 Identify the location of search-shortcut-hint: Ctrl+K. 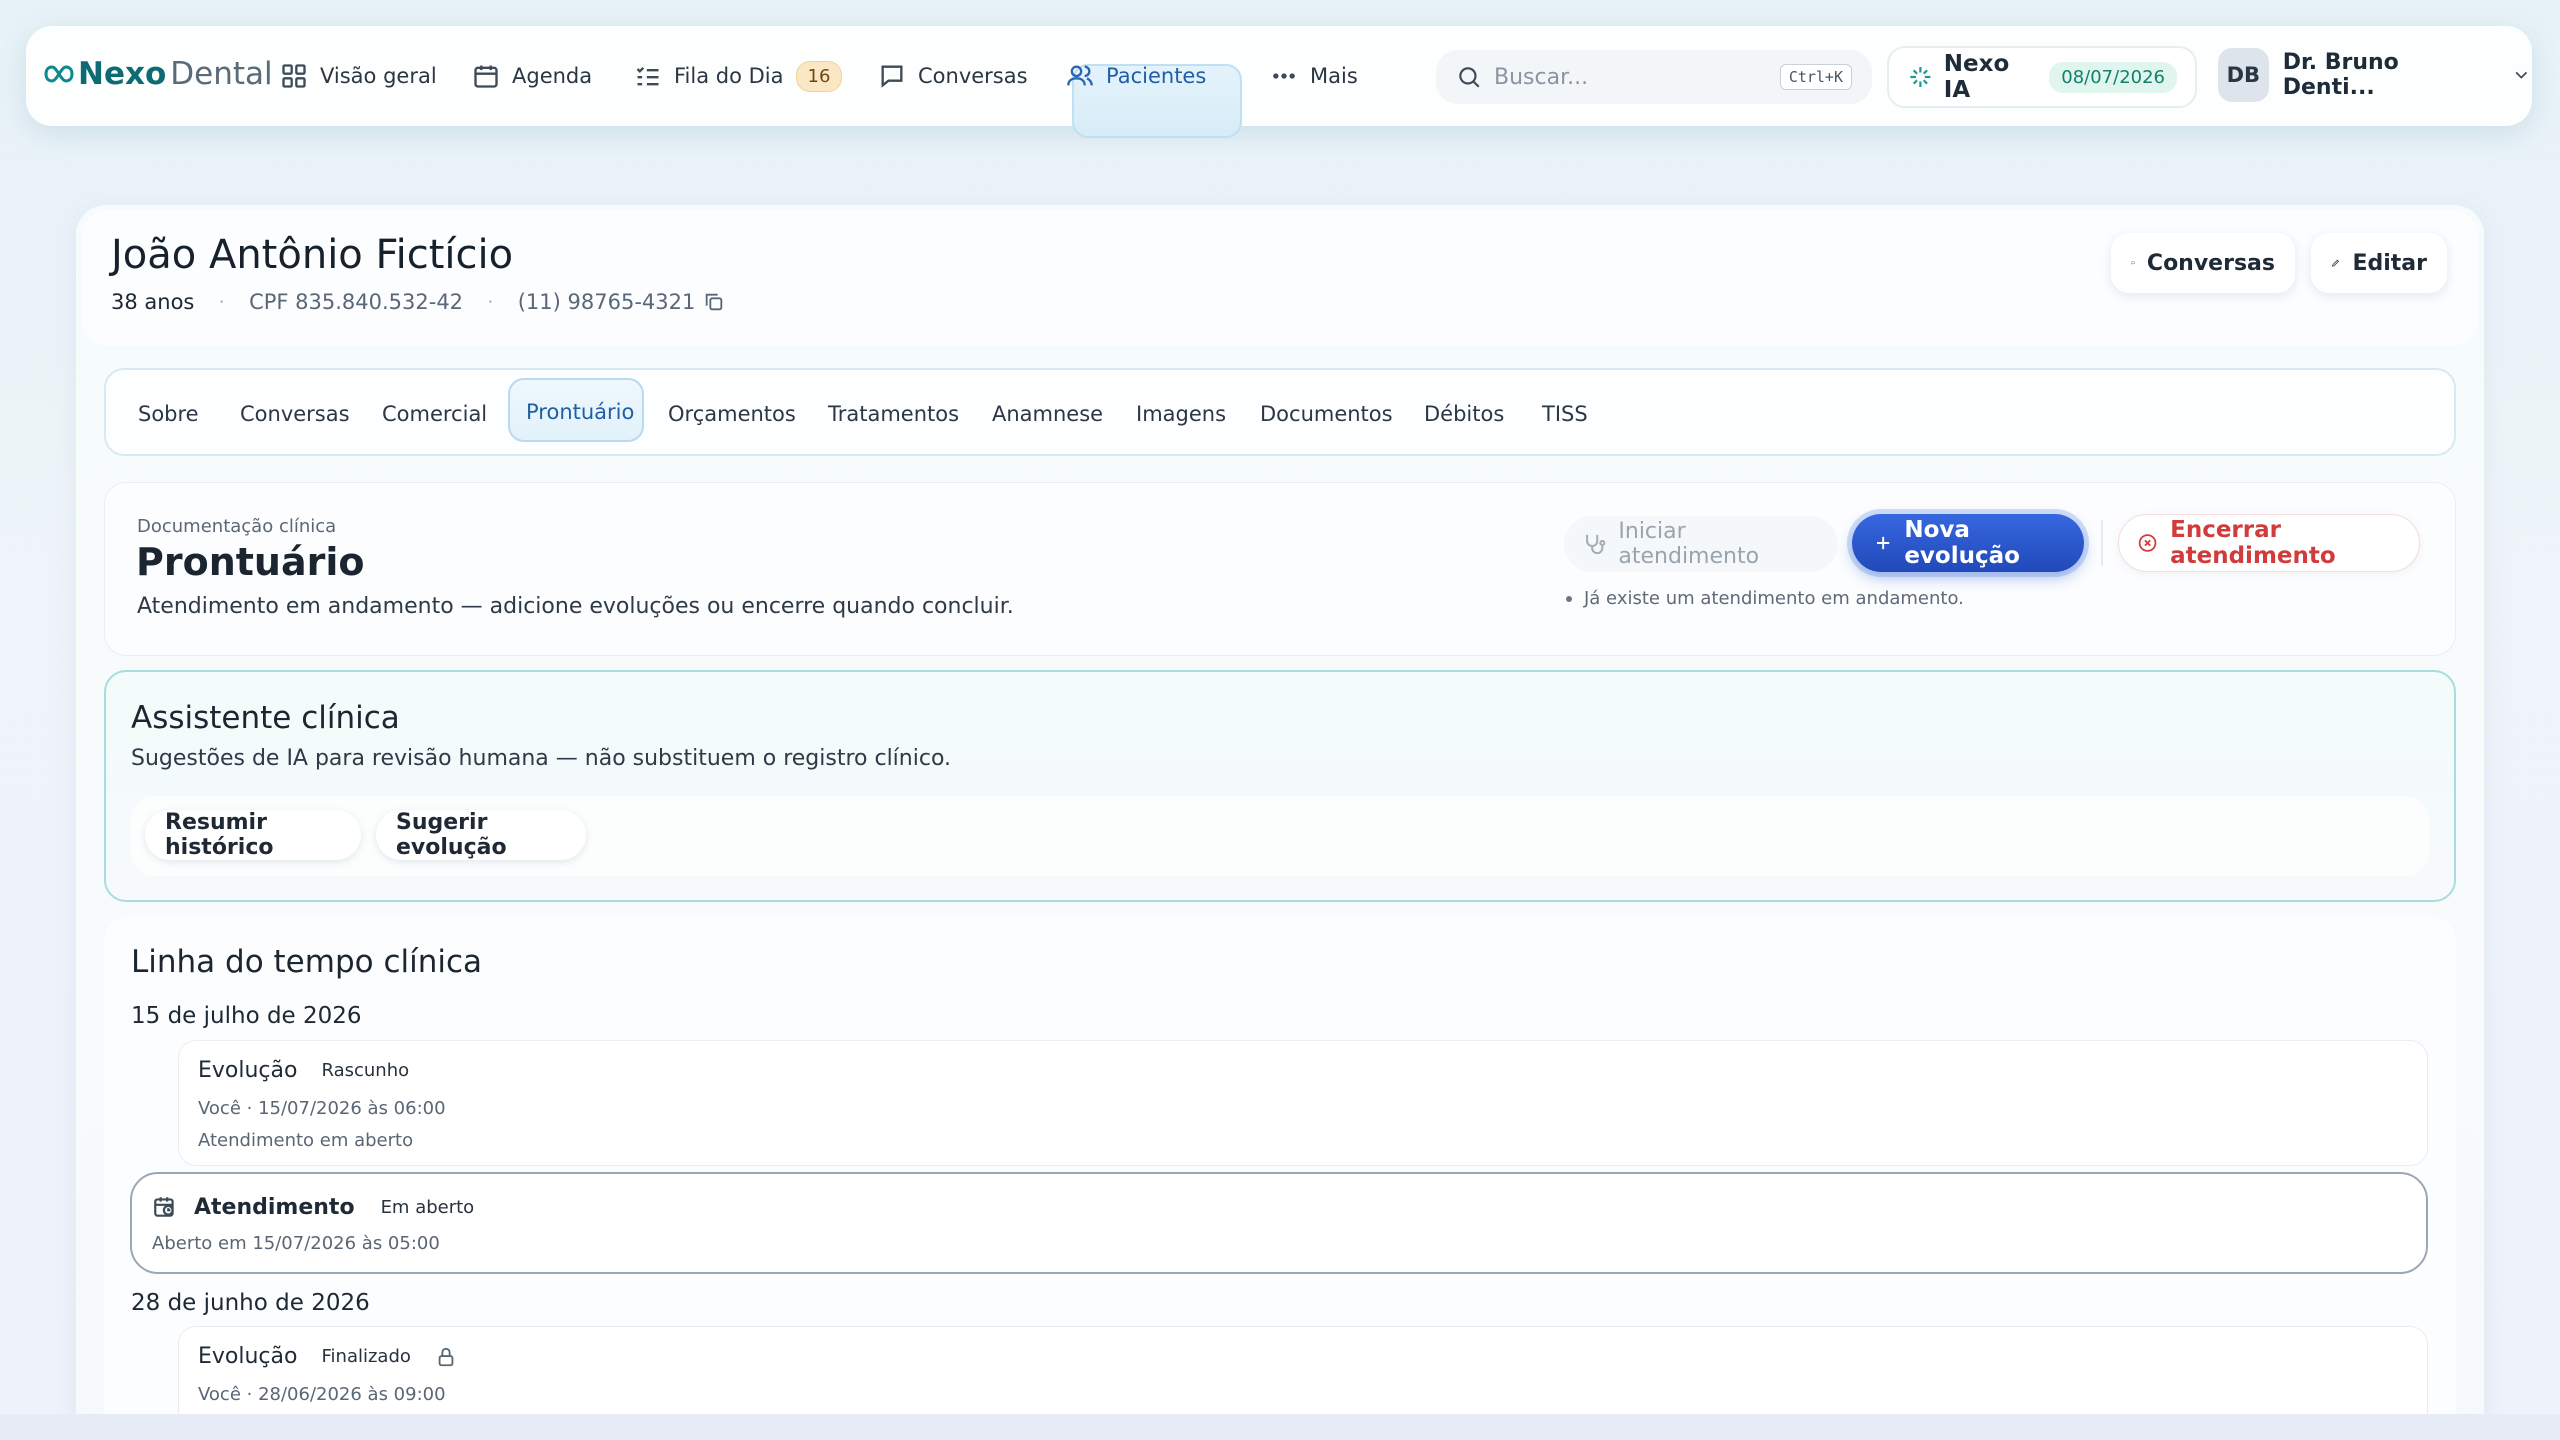
(1815, 77).